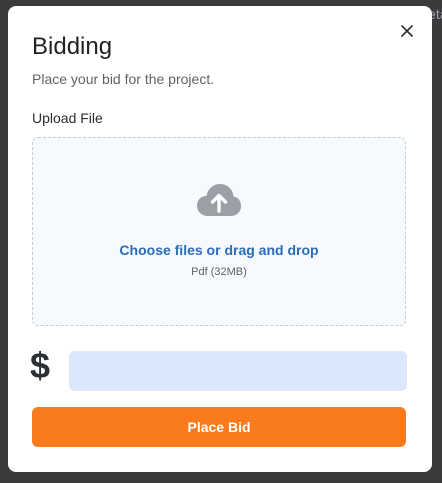 Image resolution: width=442 pixels, height=483 pixels. What do you see at coordinates (123, 79) in the screenshot?
I see `modal-subtitle: Place your bid for the project.` at bounding box center [123, 79].